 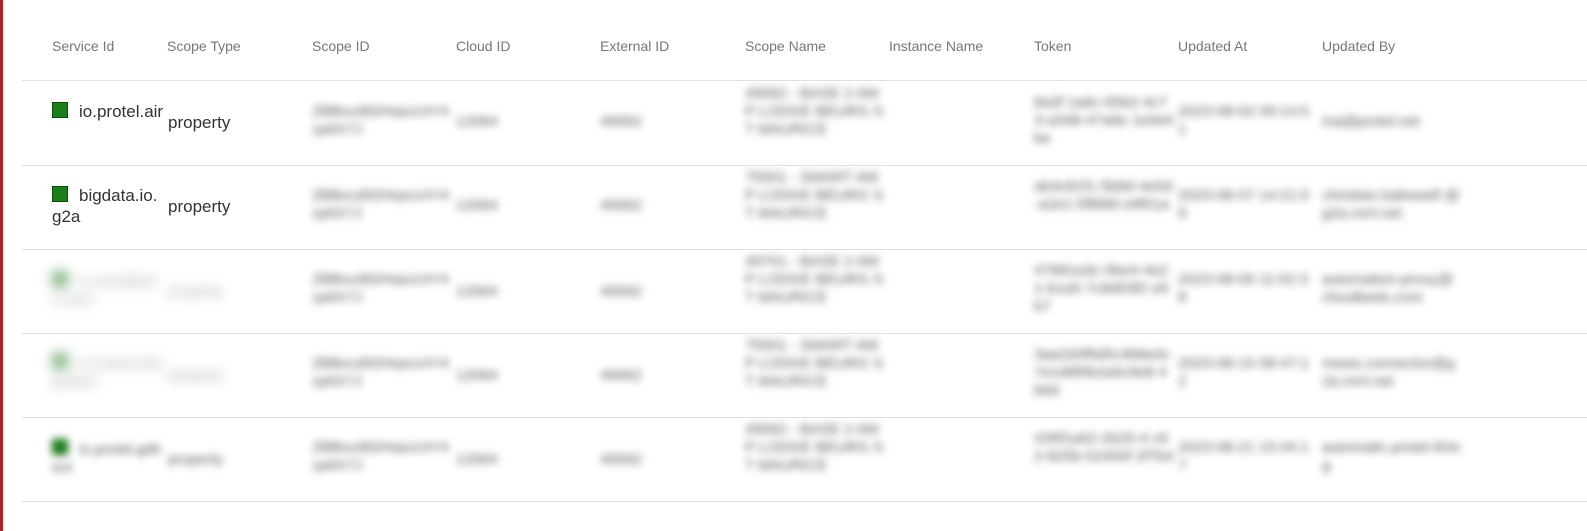 I want to click on updated-by-cell: automation-proxy@ cloudbeds.com, so click(x=1388, y=288).